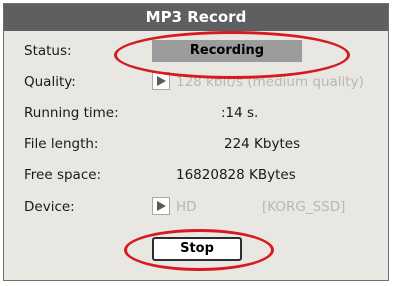 The width and height of the screenshot is (393, 286). Describe the element at coordinates (49, 207) in the screenshot. I see `device-label: Device:` at that location.